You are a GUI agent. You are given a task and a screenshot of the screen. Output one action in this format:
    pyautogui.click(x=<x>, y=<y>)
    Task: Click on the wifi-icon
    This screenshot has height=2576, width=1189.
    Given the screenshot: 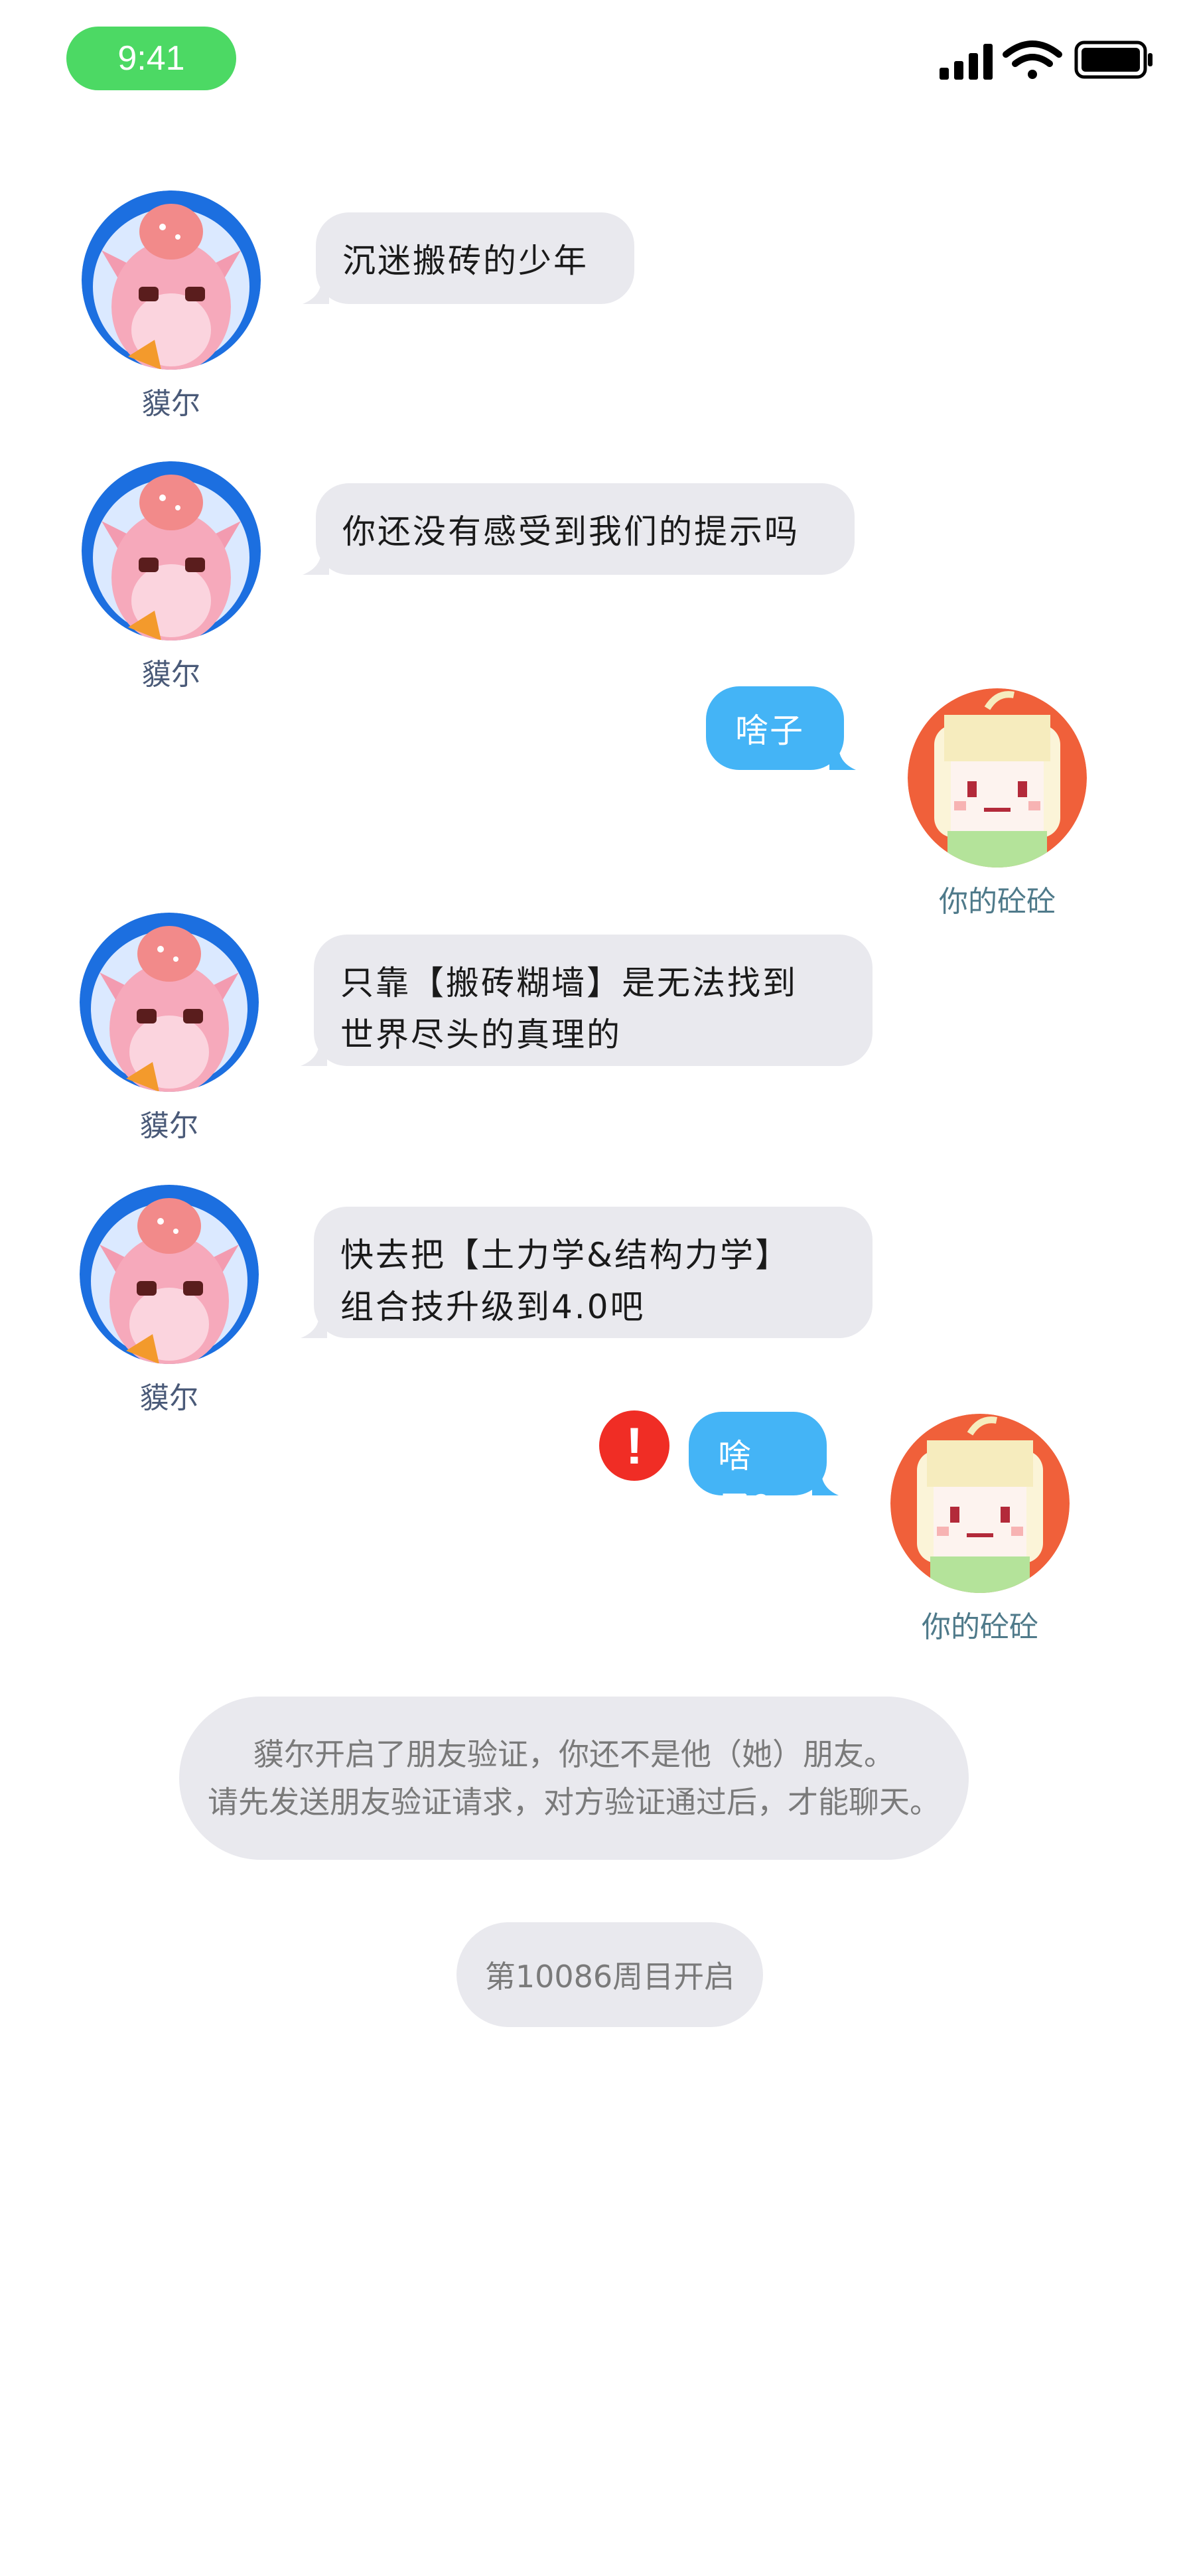 What is the action you would take?
    pyautogui.click(x=1033, y=60)
    